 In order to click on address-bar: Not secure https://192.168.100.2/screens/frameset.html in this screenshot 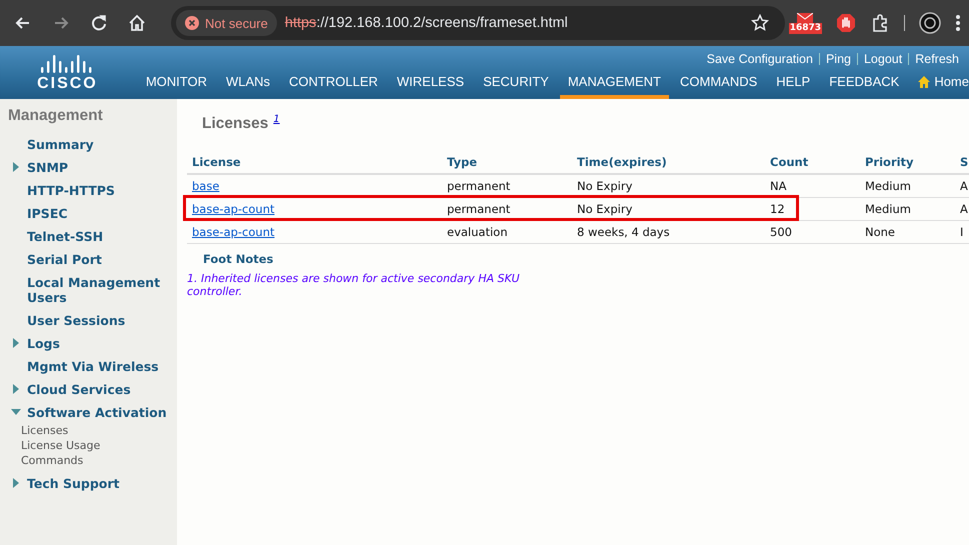, I will do `click(478, 23)`.